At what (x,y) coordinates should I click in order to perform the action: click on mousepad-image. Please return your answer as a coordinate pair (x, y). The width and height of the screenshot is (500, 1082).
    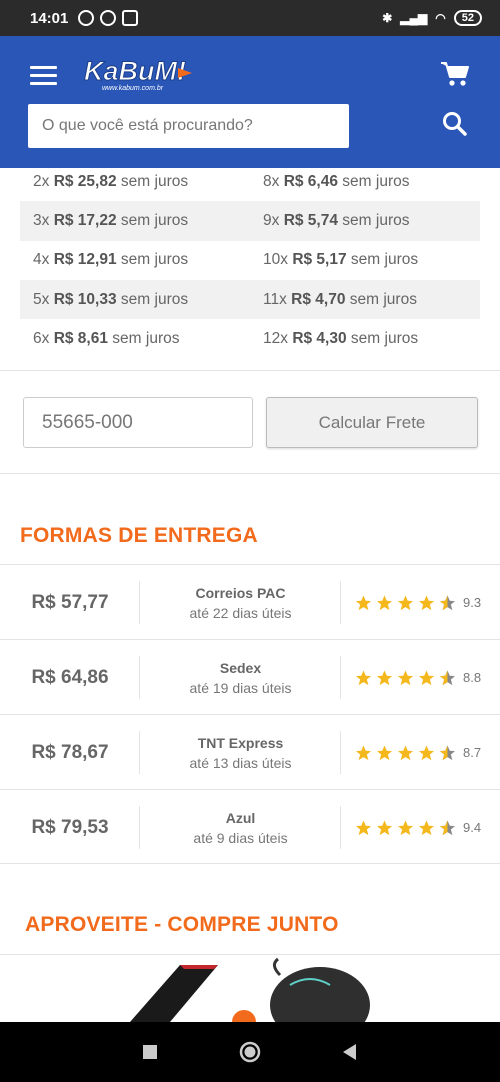
    Looking at the image, I should click on (174, 993).